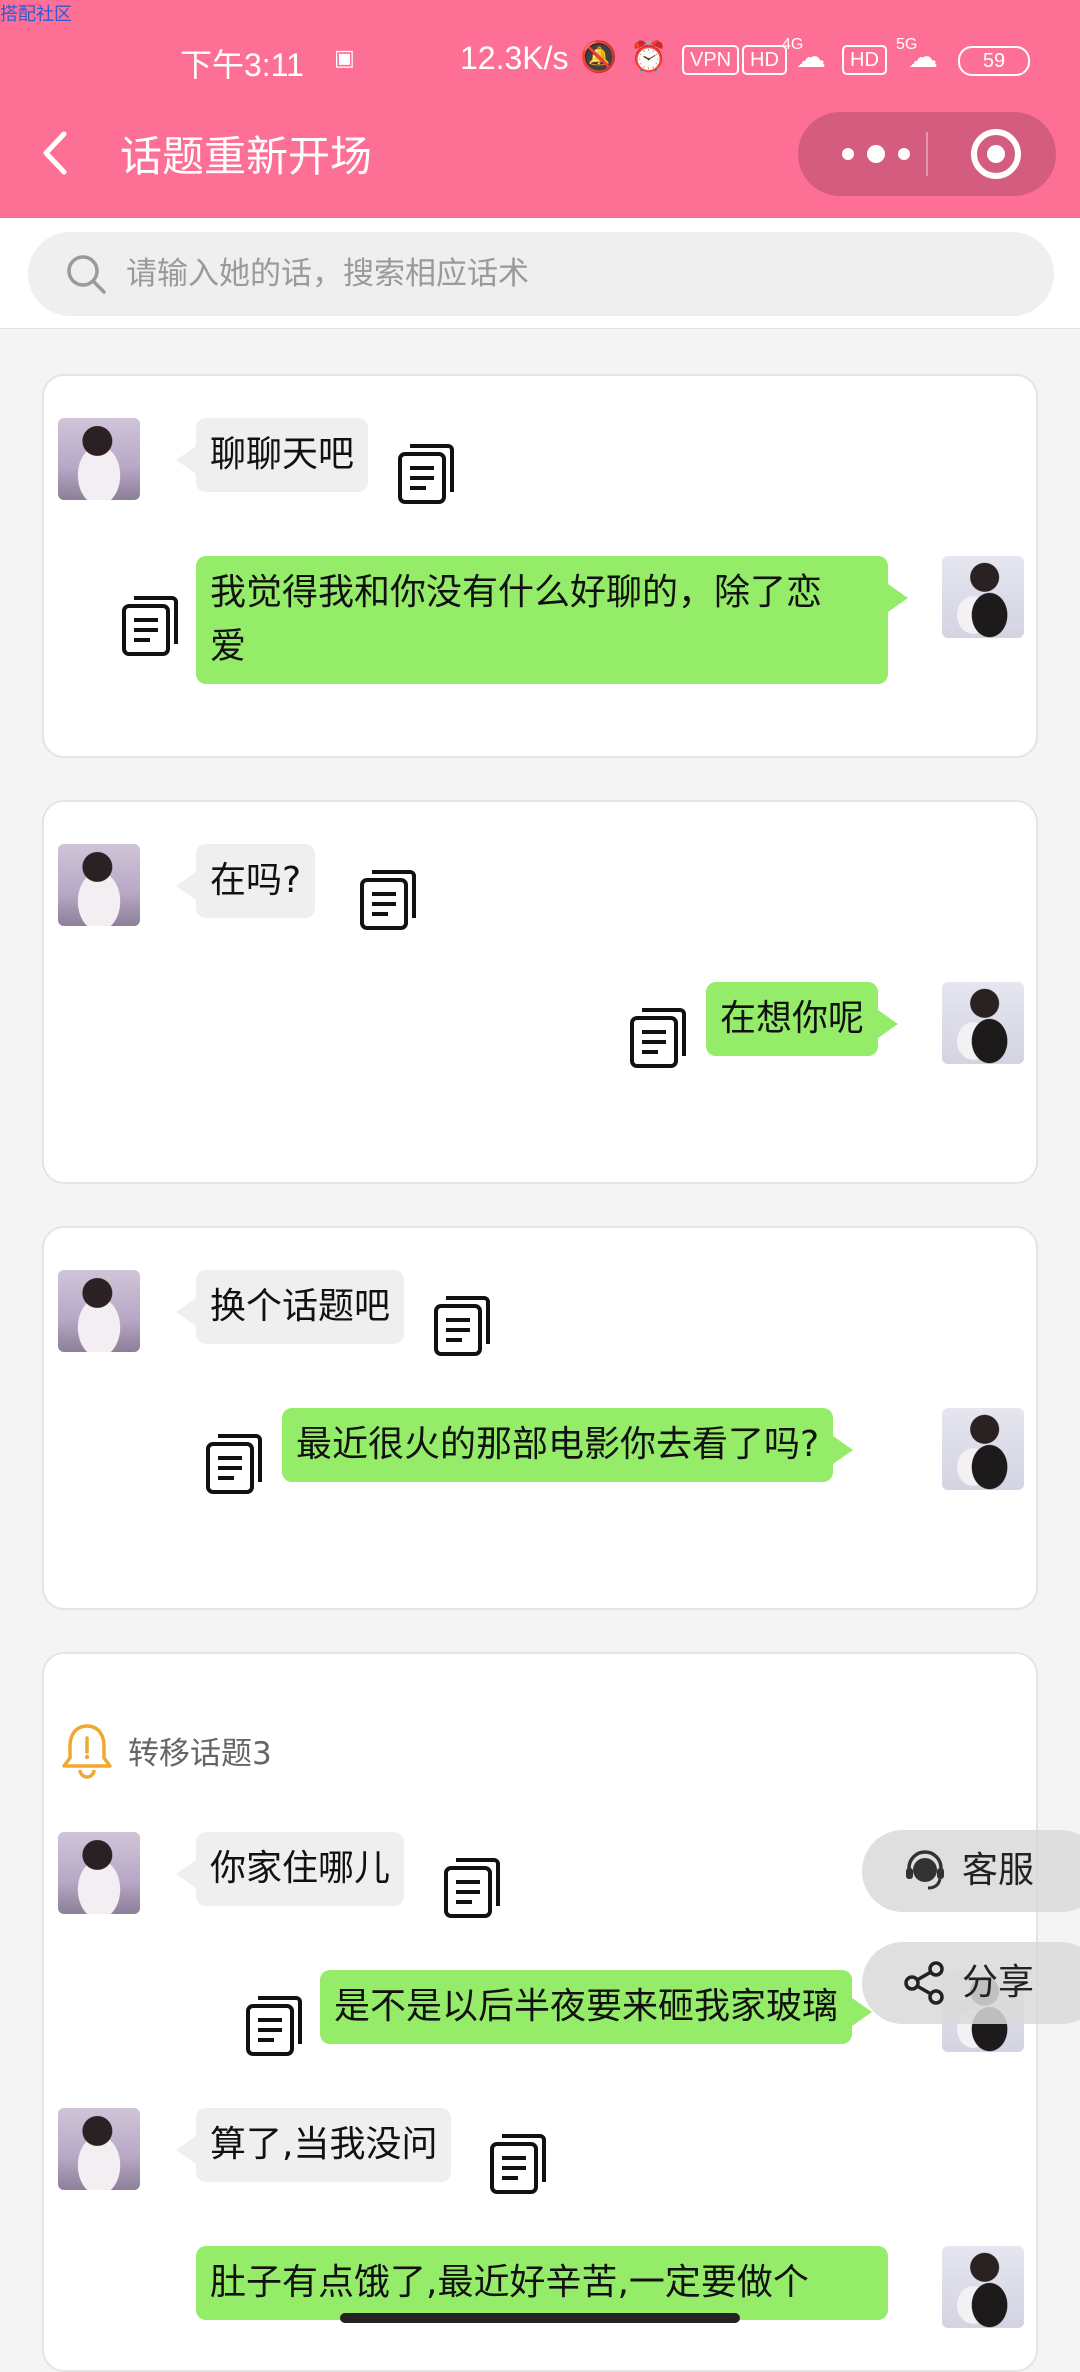  Describe the element at coordinates (86, 274) in the screenshot. I see `search-icon` at that location.